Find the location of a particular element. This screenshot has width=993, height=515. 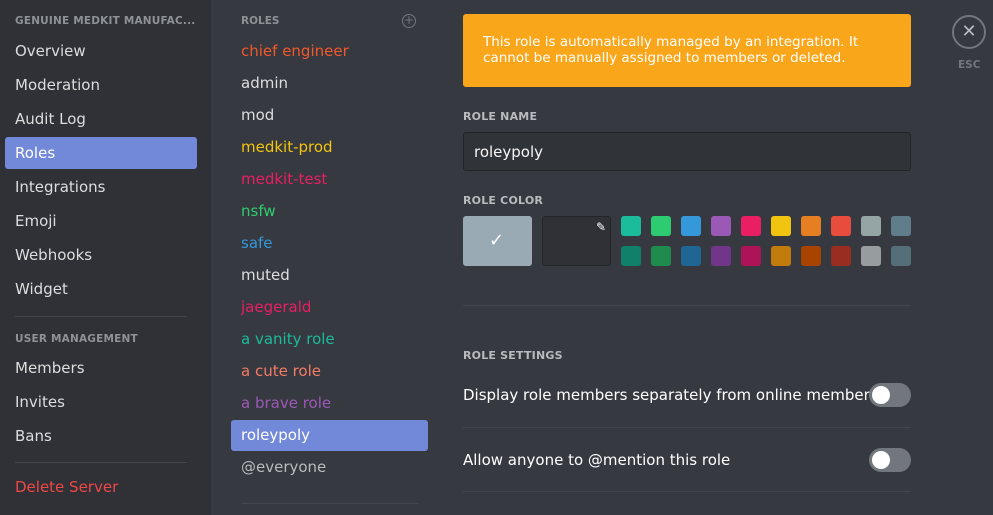

setting-mentionable-label: Allow anyone to @mention this role is located at coordinates (597, 460).